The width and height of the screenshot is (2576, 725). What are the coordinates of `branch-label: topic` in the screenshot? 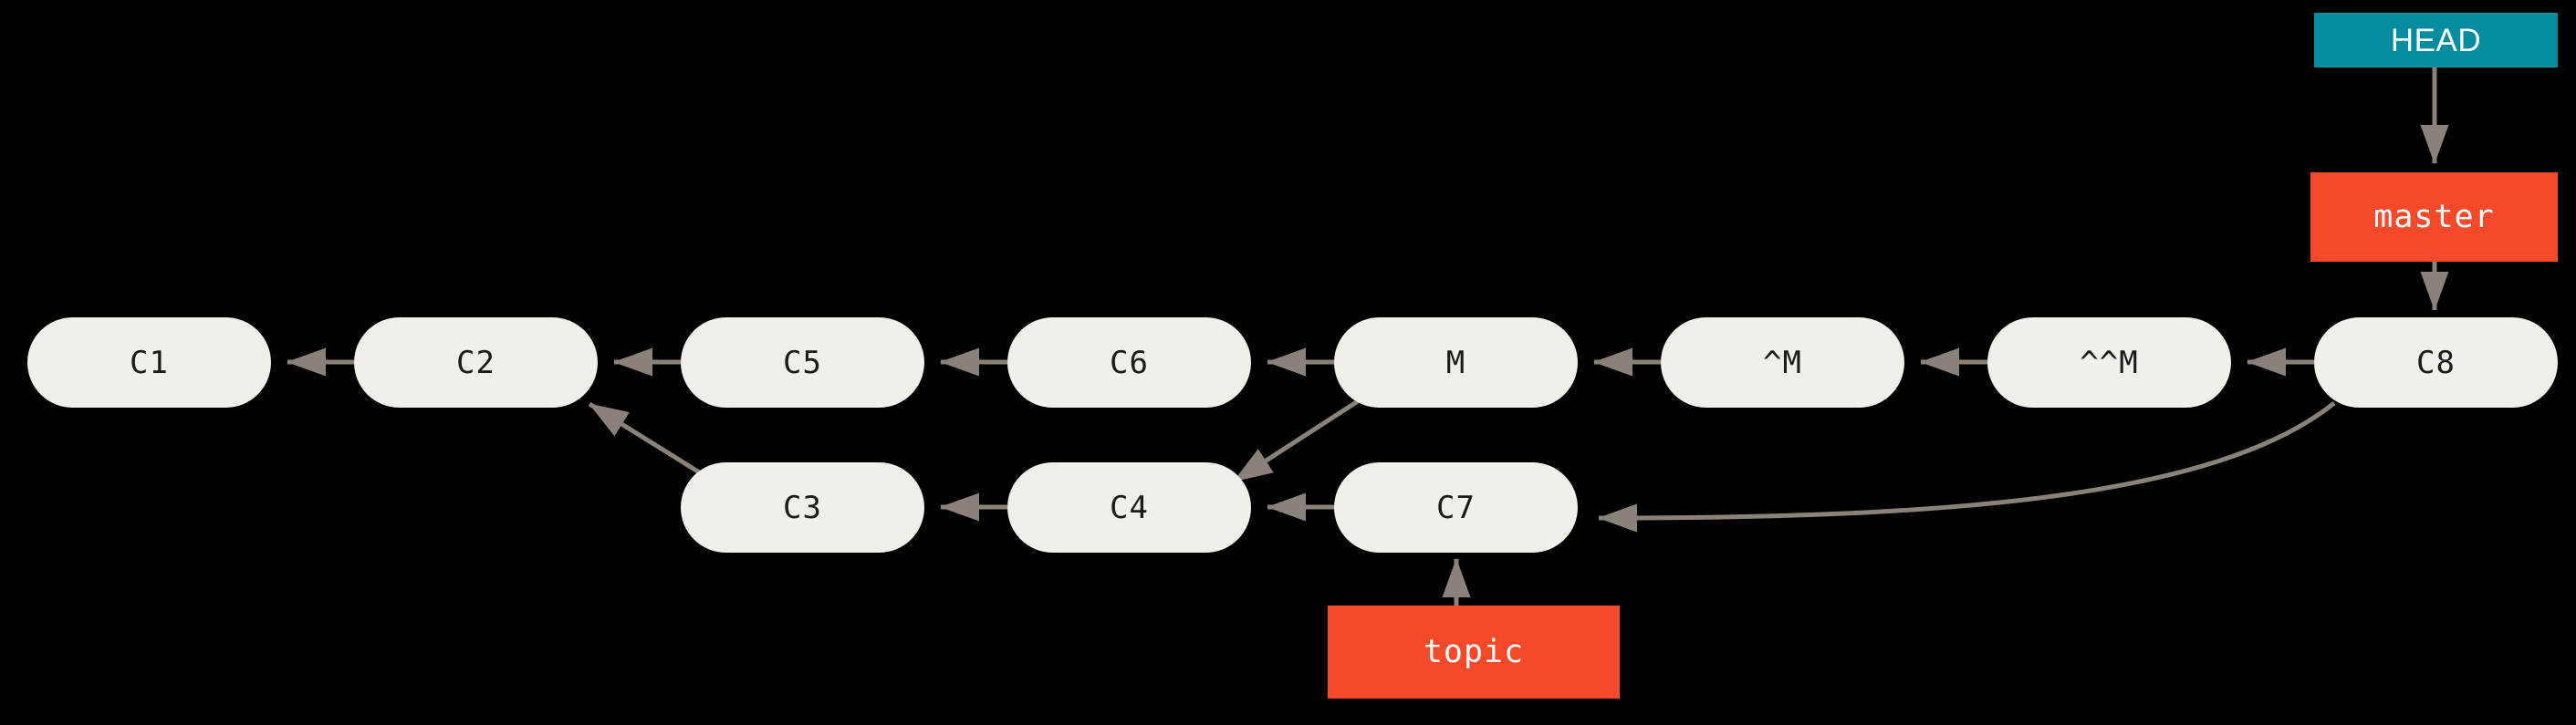 It's located at (1474, 651).